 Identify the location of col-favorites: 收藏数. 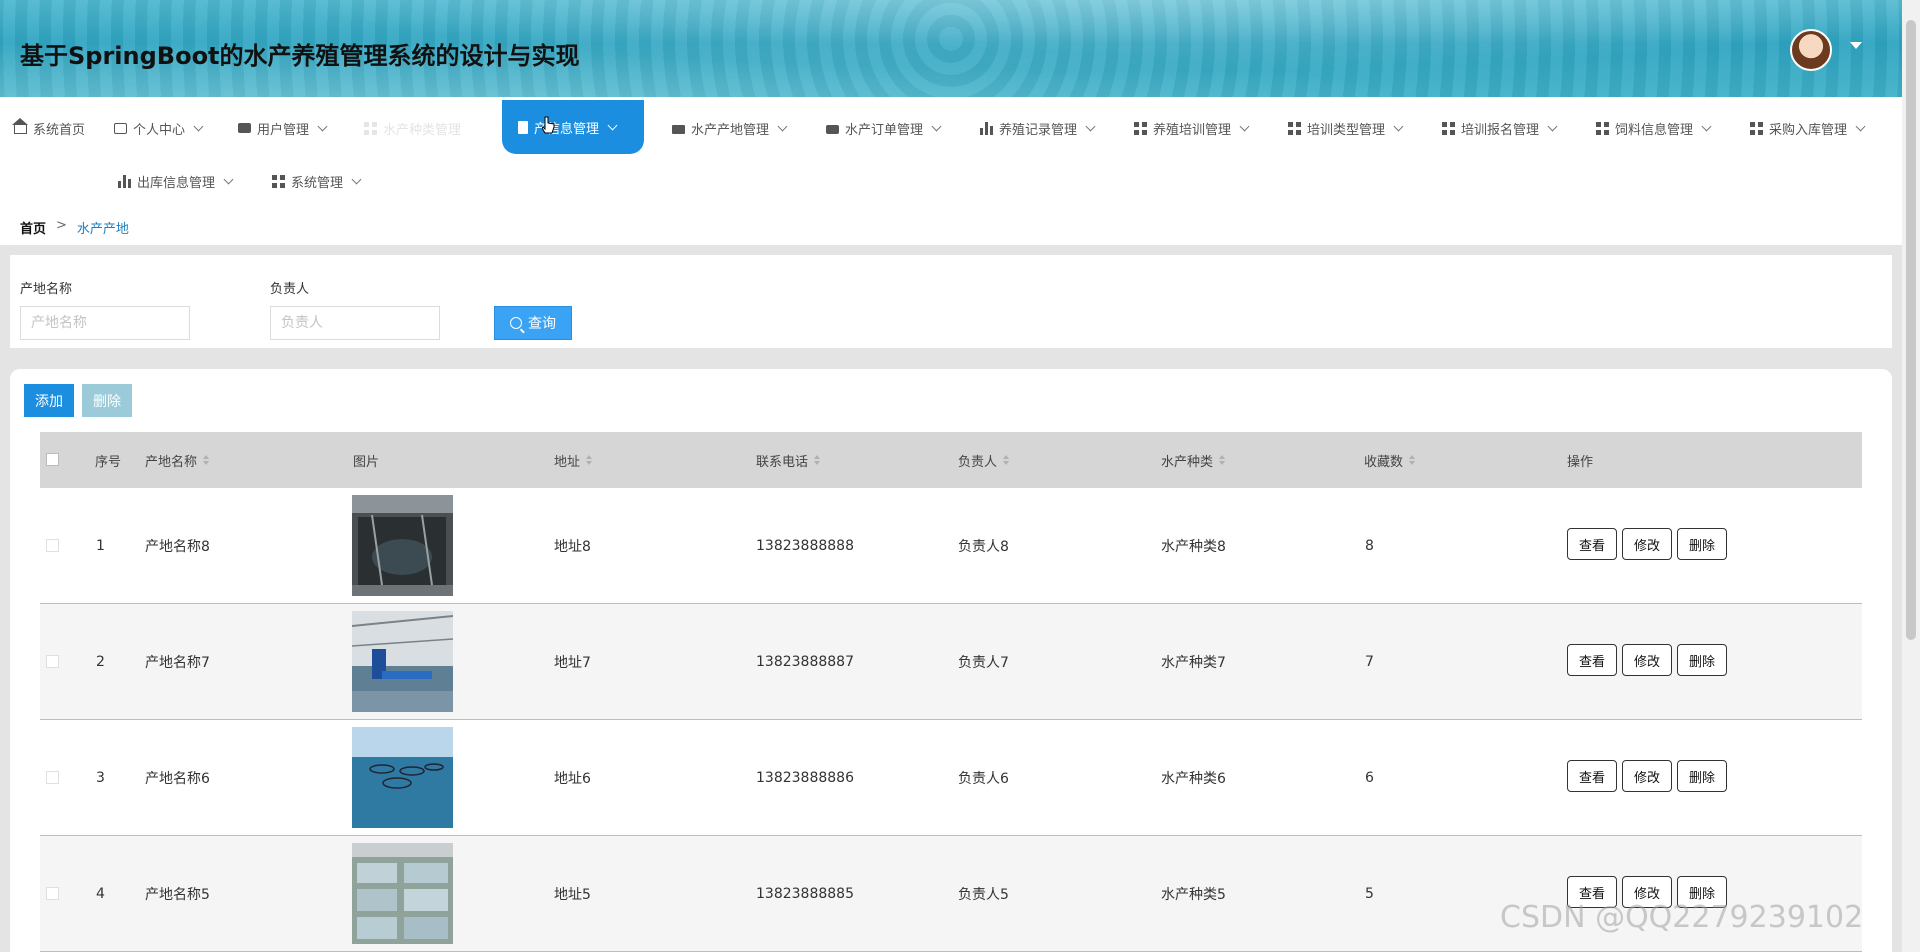
(1390, 460).